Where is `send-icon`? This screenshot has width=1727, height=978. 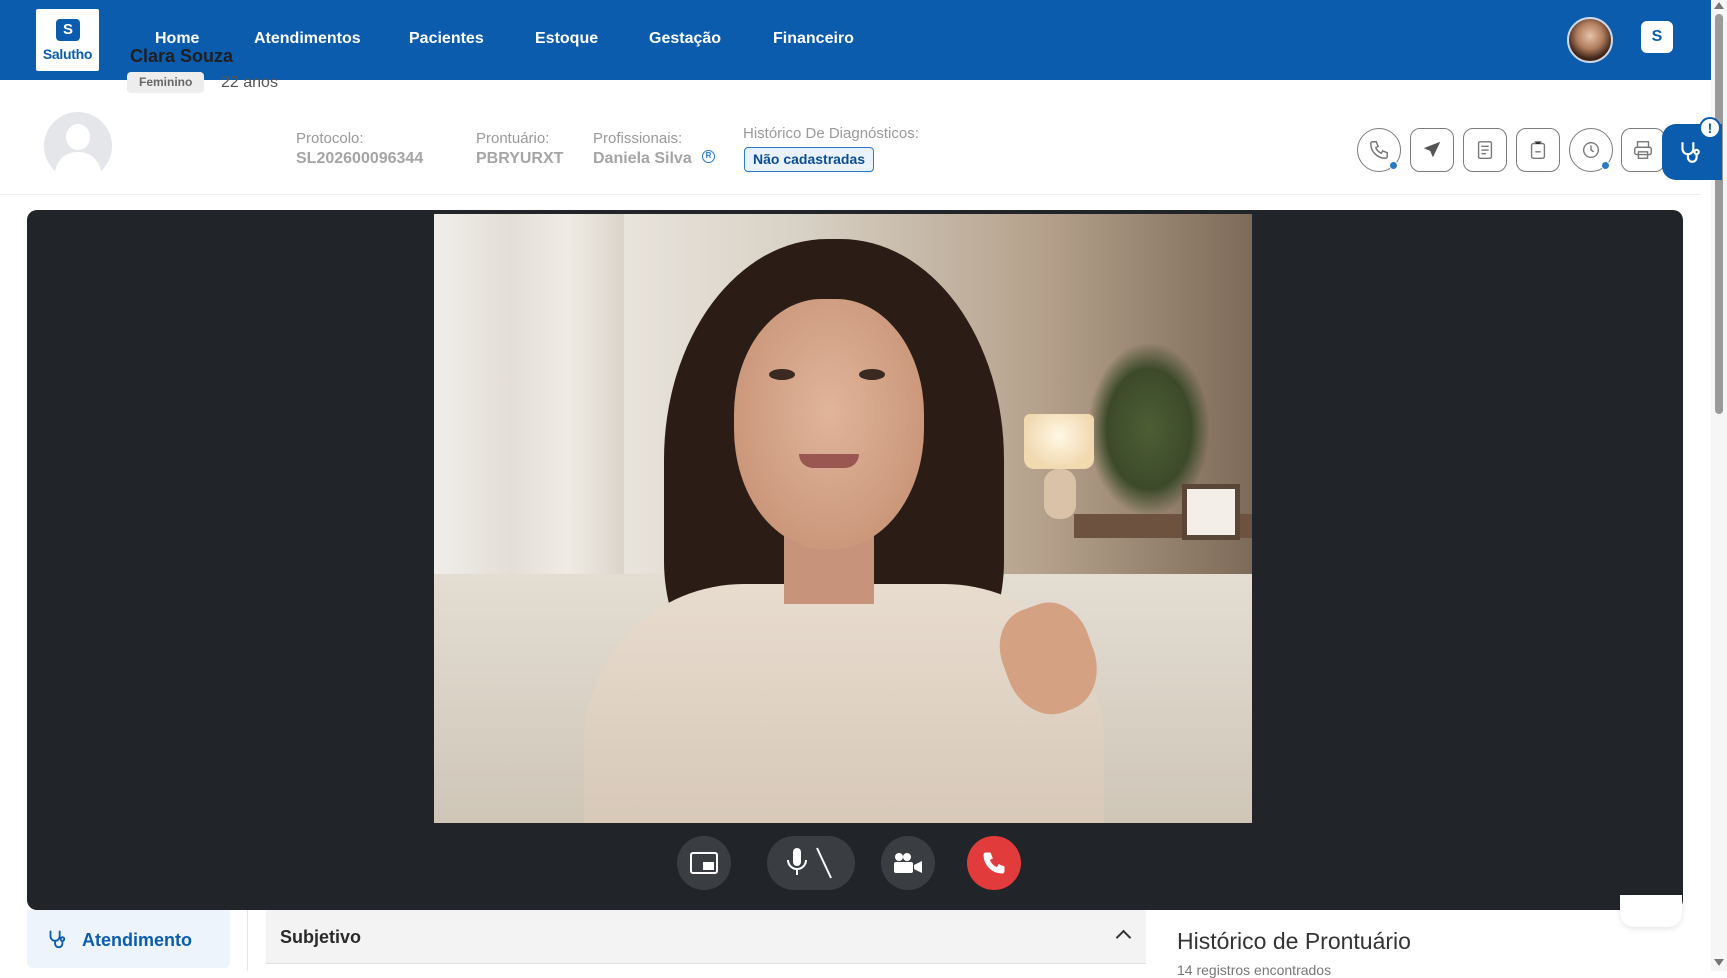
send-icon is located at coordinates (1432, 149).